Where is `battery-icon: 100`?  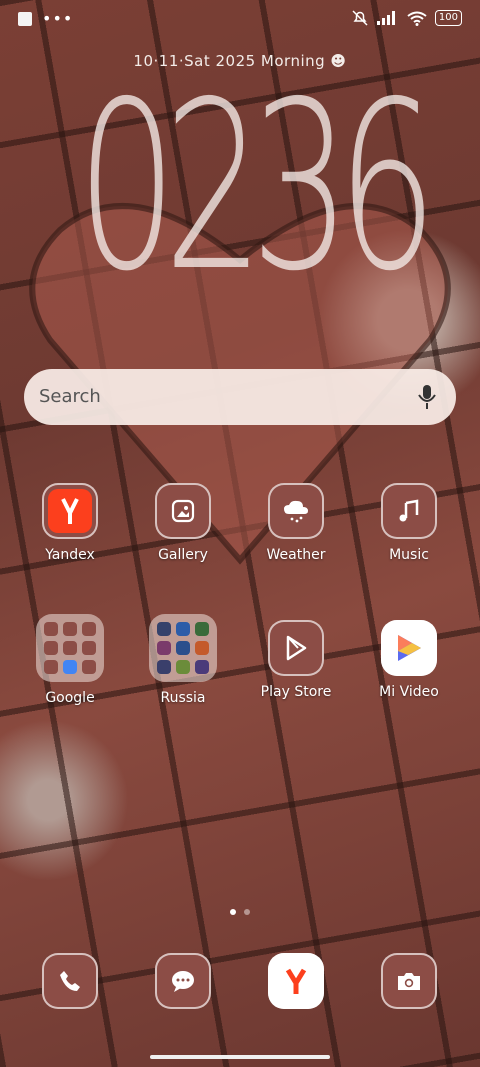
battery-icon: 100 is located at coordinates (448, 18).